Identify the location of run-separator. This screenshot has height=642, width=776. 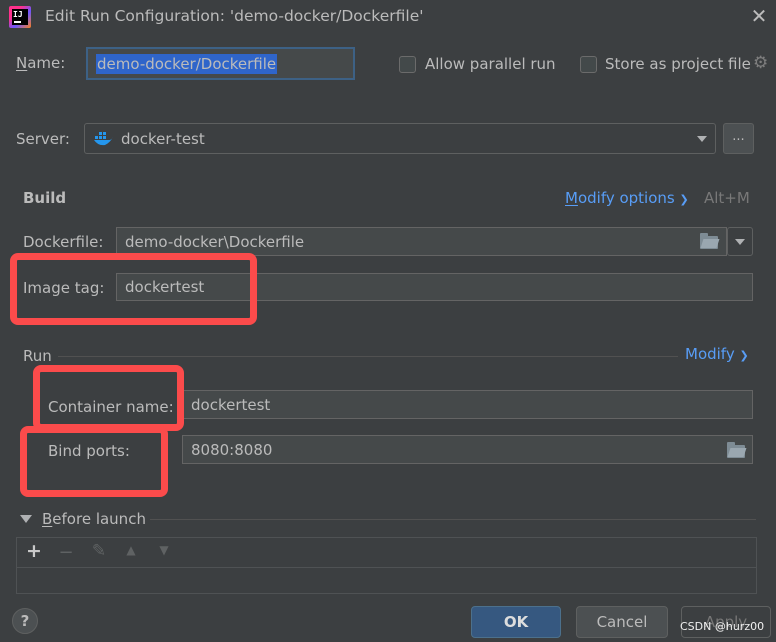
(368, 356).